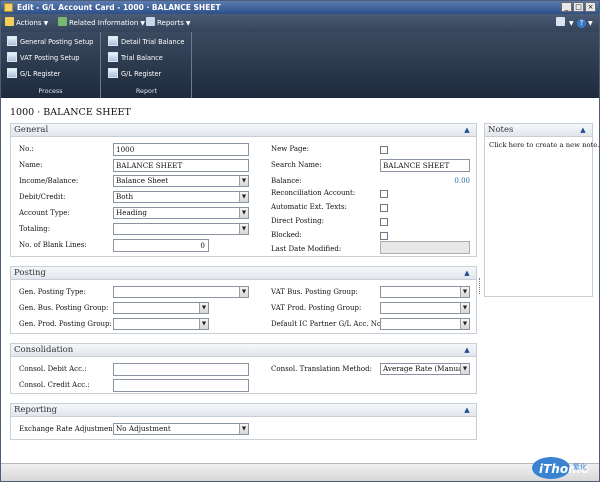  What do you see at coordinates (135, 58) in the screenshot?
I see `trial-balance-button: Trial Balance` at bounding box center [135, 58].